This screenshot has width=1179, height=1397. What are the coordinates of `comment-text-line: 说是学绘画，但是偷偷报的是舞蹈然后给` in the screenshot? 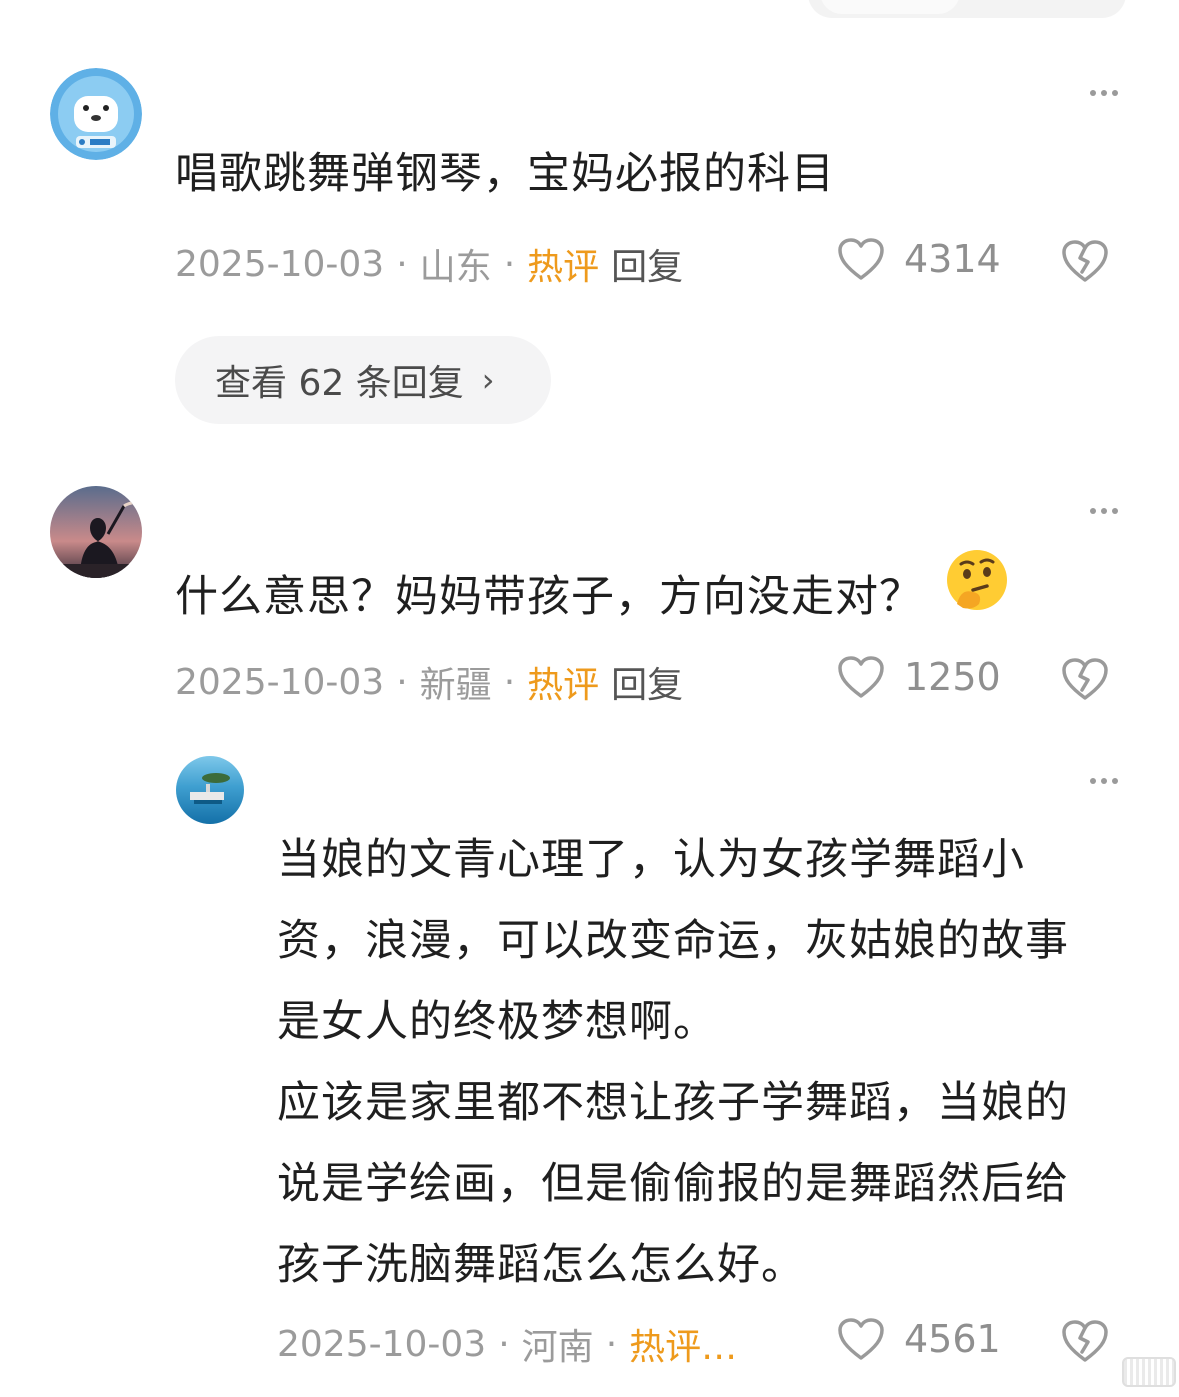 It's located at (673, 1184).